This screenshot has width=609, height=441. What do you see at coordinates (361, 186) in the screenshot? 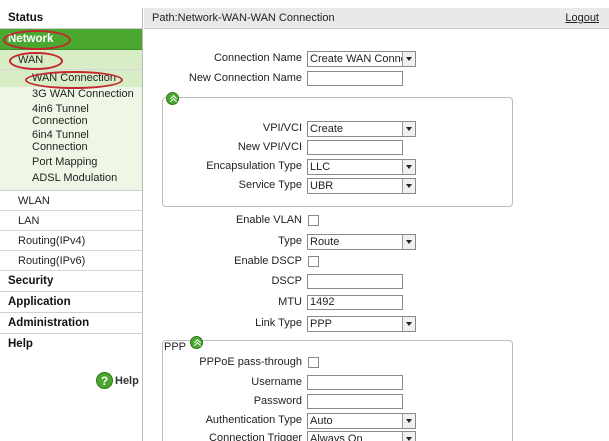
I see `service-type-select: UBR` at bounding box center [361, 186].